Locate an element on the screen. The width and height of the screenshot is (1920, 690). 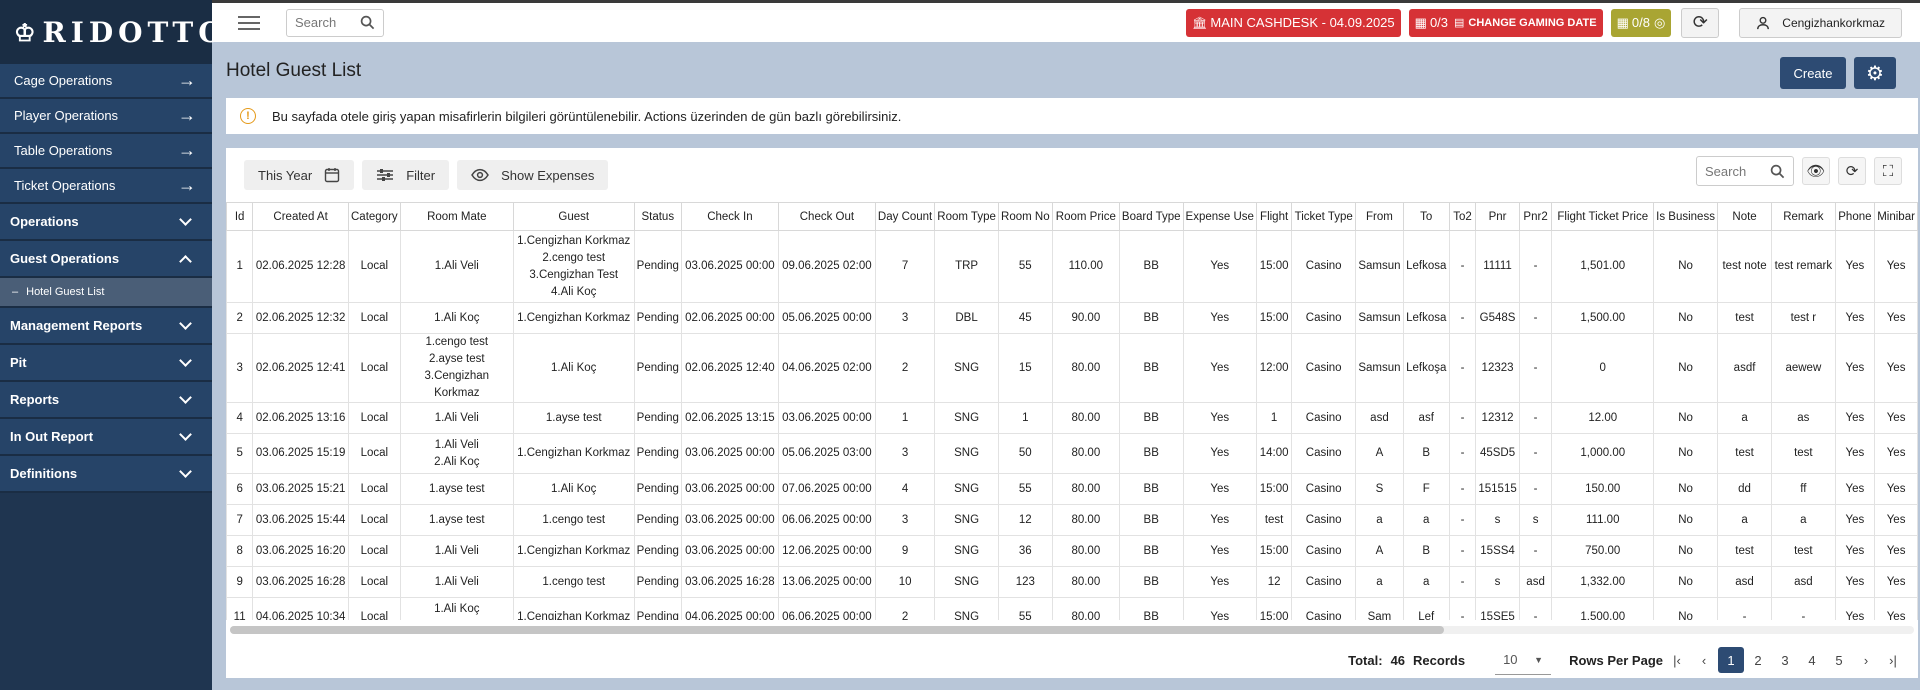
column-visibility-eye-icon: 👁 is located at coordinates (1816, 171).